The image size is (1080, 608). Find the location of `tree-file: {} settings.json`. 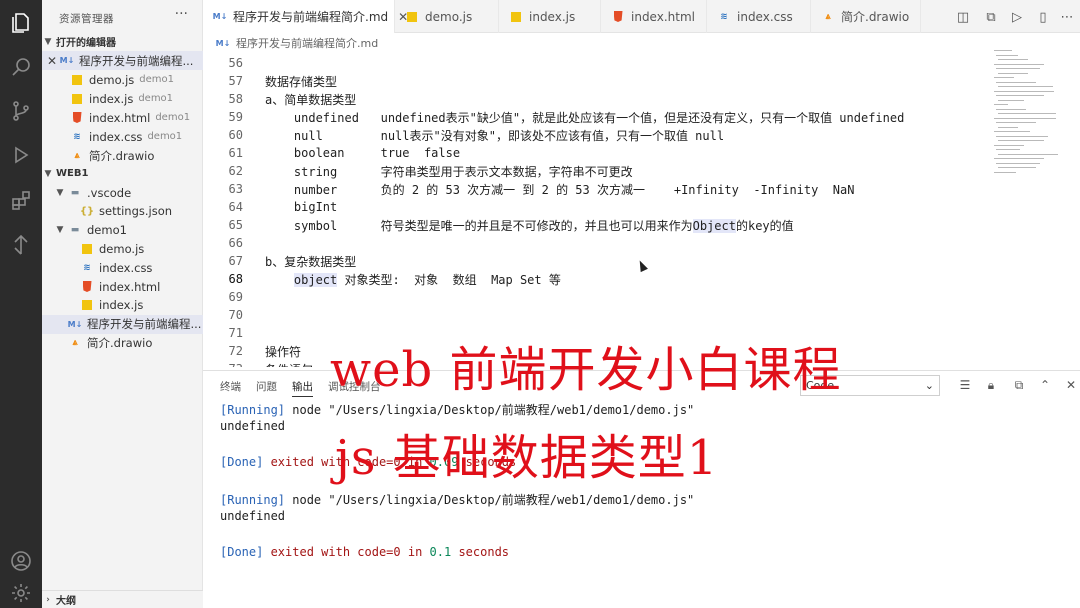

tree-file: {} settings.json is located at coordinates (122, 211).